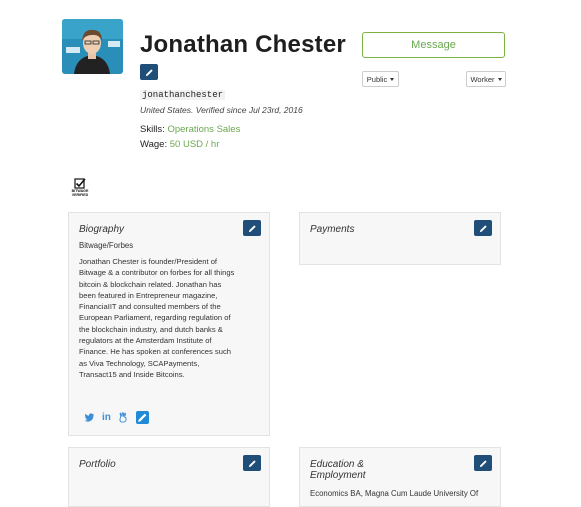  Describe the element at coordinates (106, 417) in the screenshot. I see `linkedin-icon: in` at that location.